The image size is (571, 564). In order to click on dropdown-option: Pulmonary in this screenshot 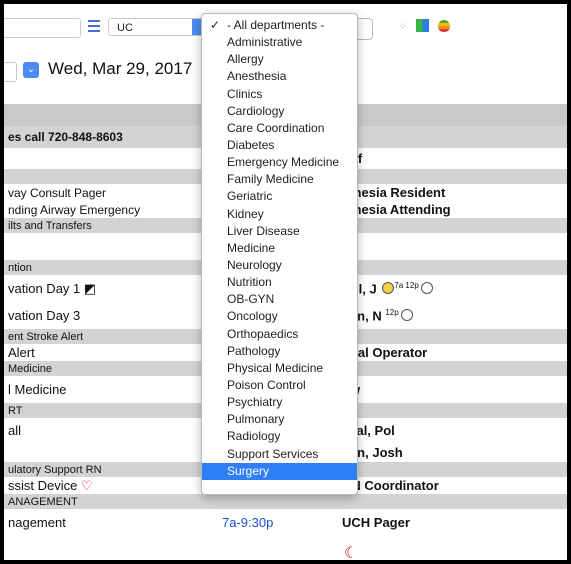, I will do `click(279, 419)`.